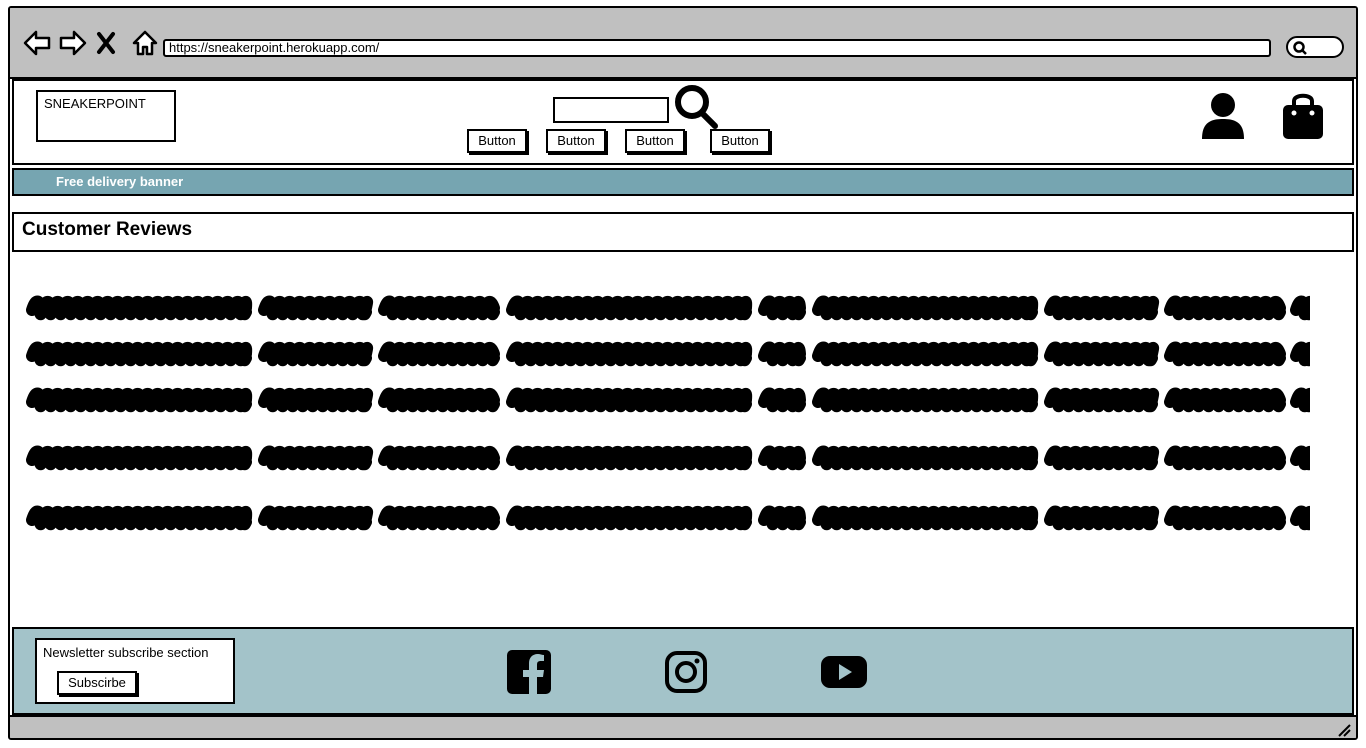 Image resolution: width=1366 pixels, height=748 pixels. What do you see at coordinates (717, 48) in the screenshot?
I see `url-bar: https://sneakerpoint.herokuapp.com/` at bounding box center [717, 48].